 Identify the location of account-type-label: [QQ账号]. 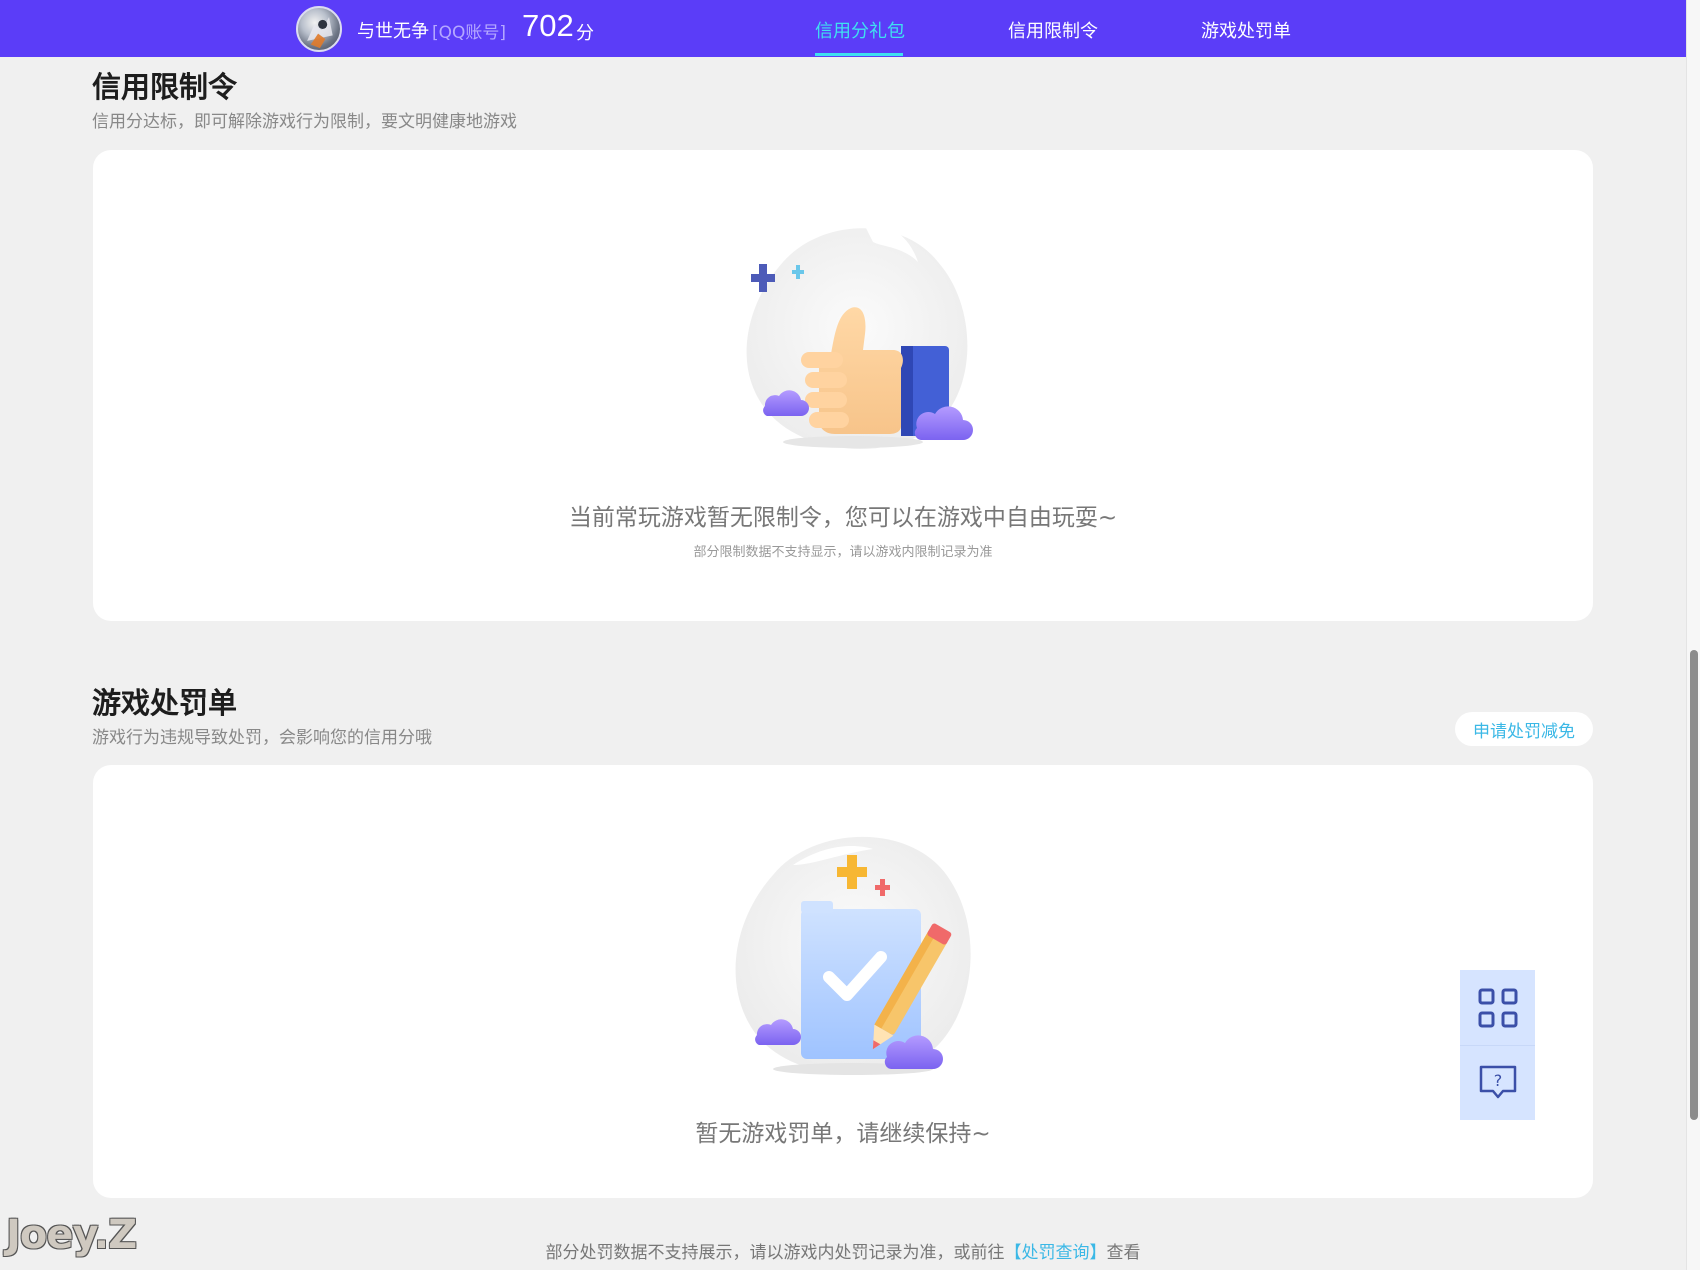
(469, 33).